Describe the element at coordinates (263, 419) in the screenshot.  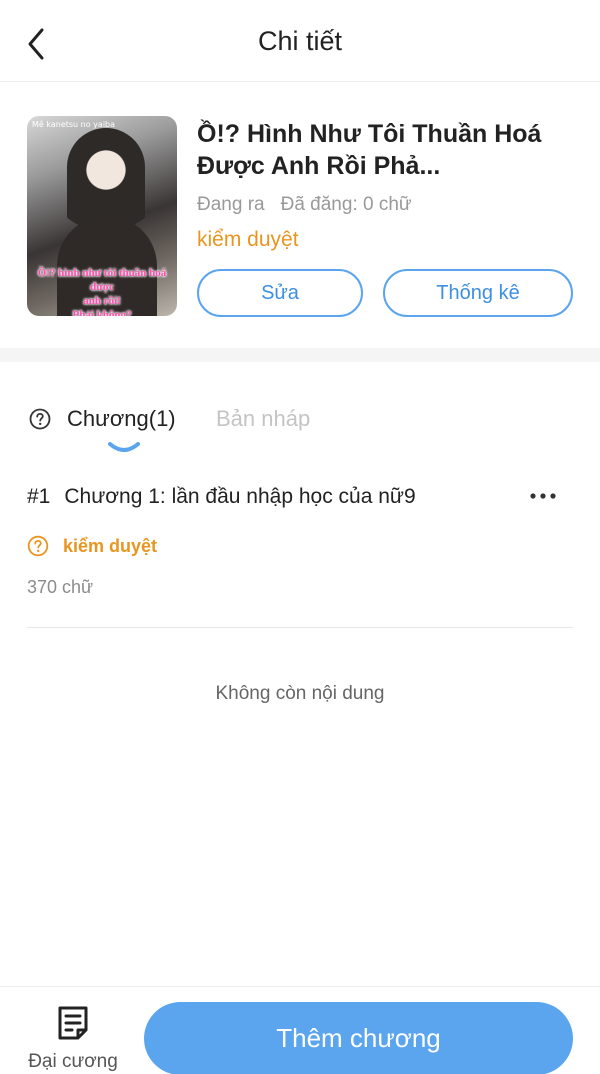
I see `tab-drafts: Bản nháp` at that location.